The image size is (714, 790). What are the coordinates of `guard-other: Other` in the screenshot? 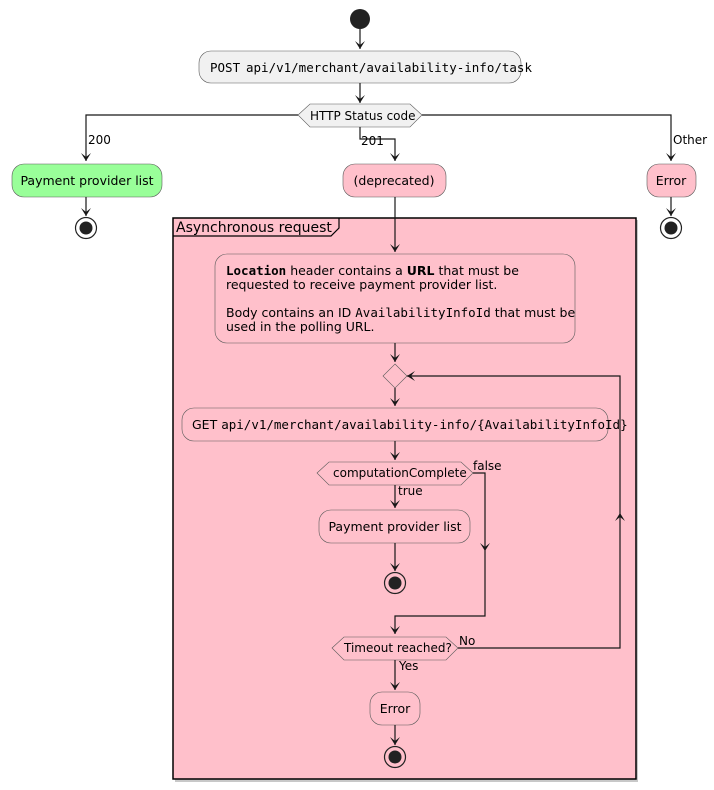 It's located at (690, 140).